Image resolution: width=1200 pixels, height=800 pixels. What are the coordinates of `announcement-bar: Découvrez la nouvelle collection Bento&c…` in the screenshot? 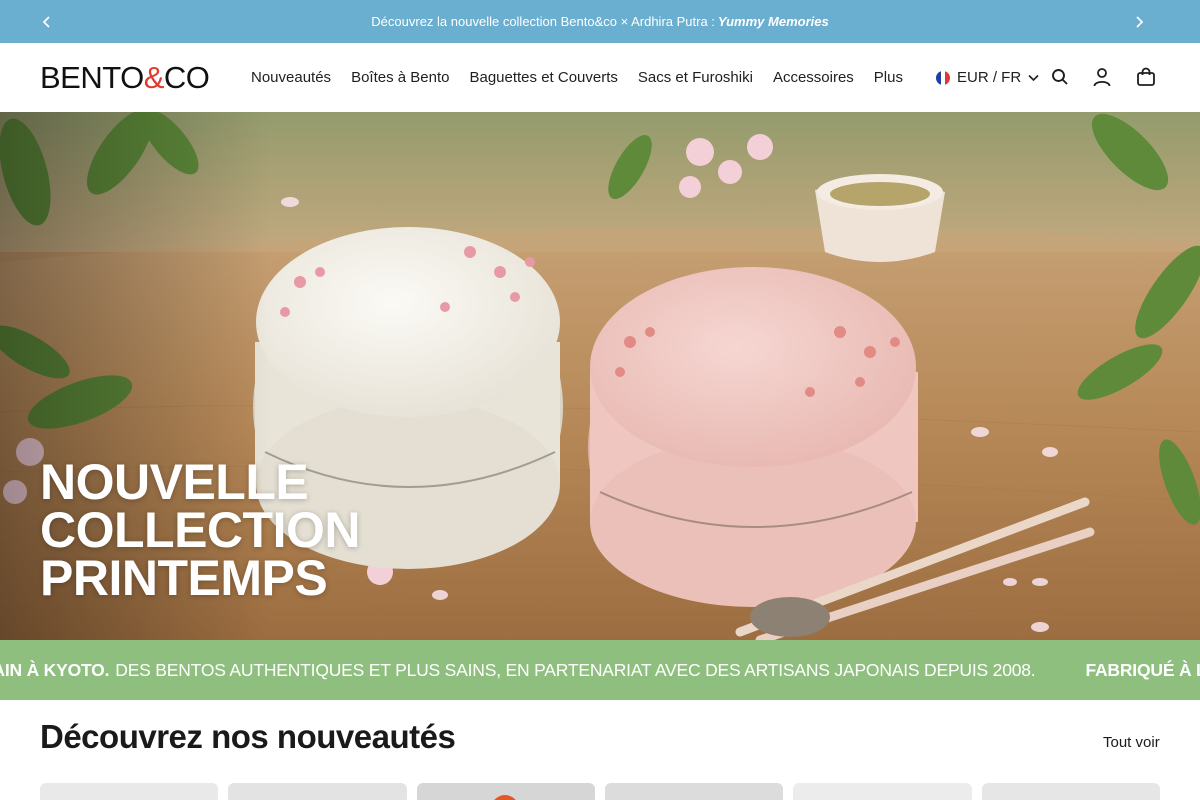 It's located at (600, 21).